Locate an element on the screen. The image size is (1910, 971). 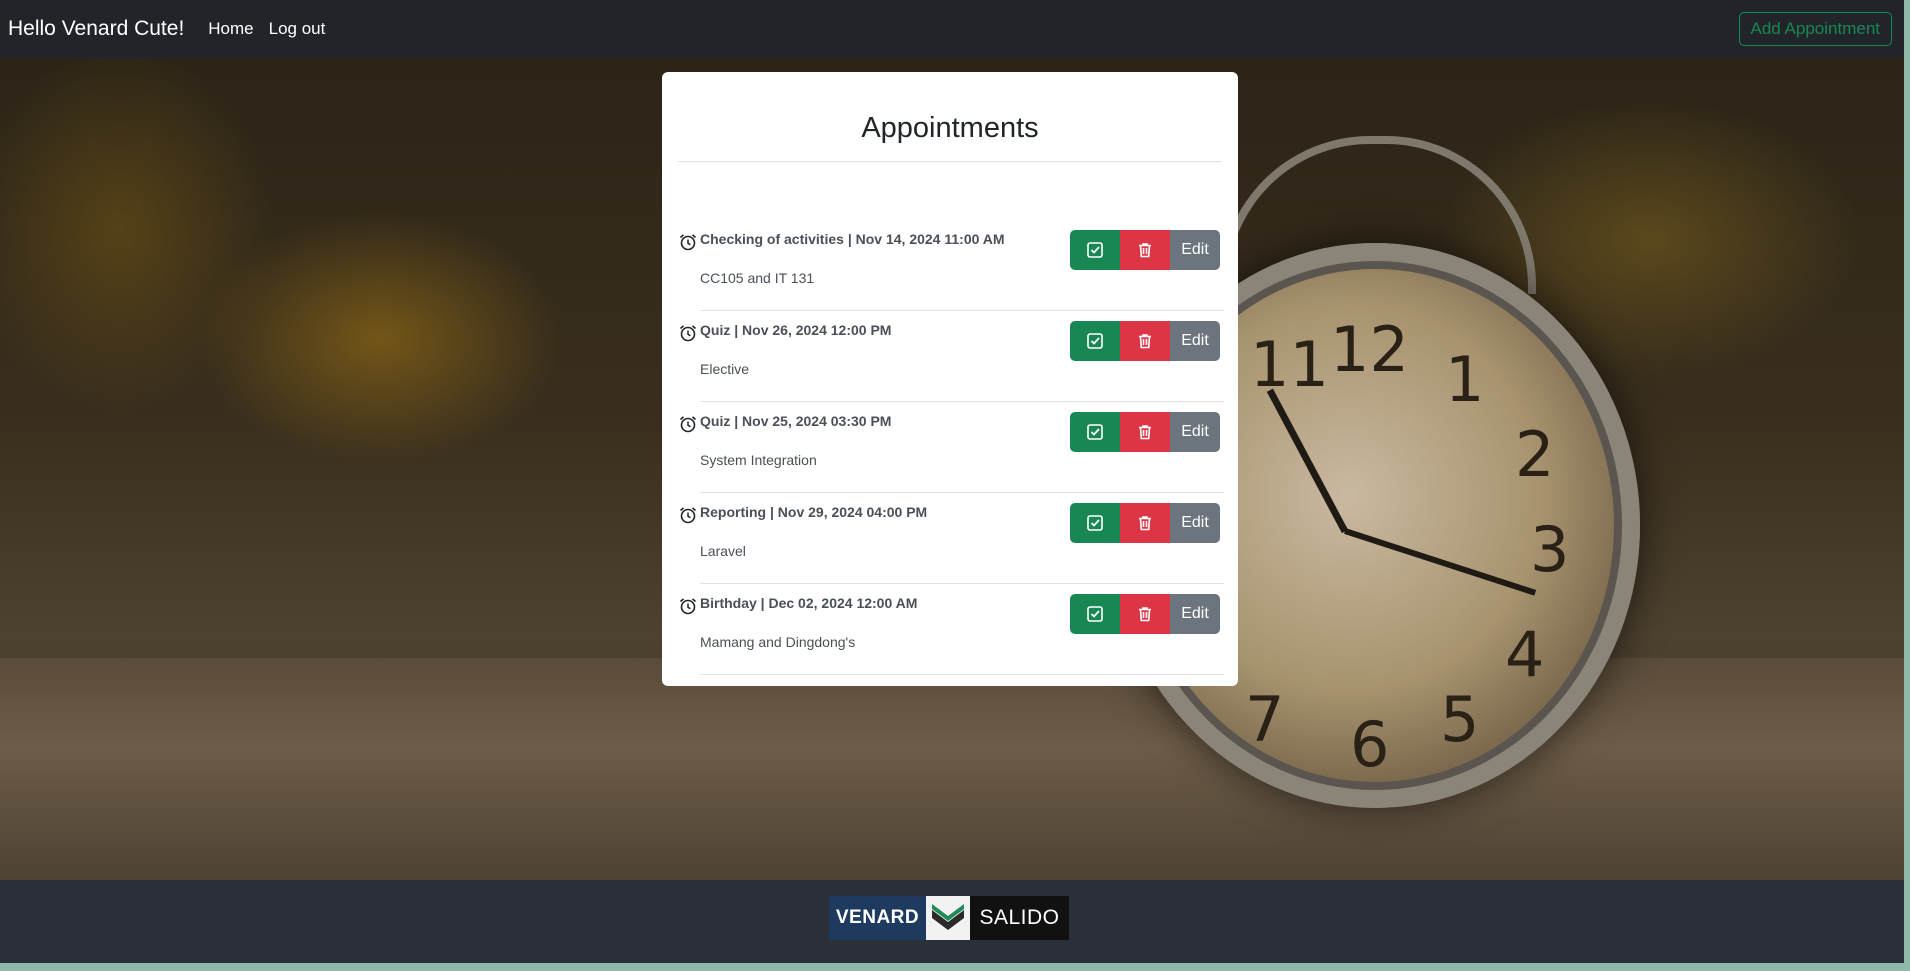
brand-greeting: Hello Venard Cute! is located at coordinates (96, 29).